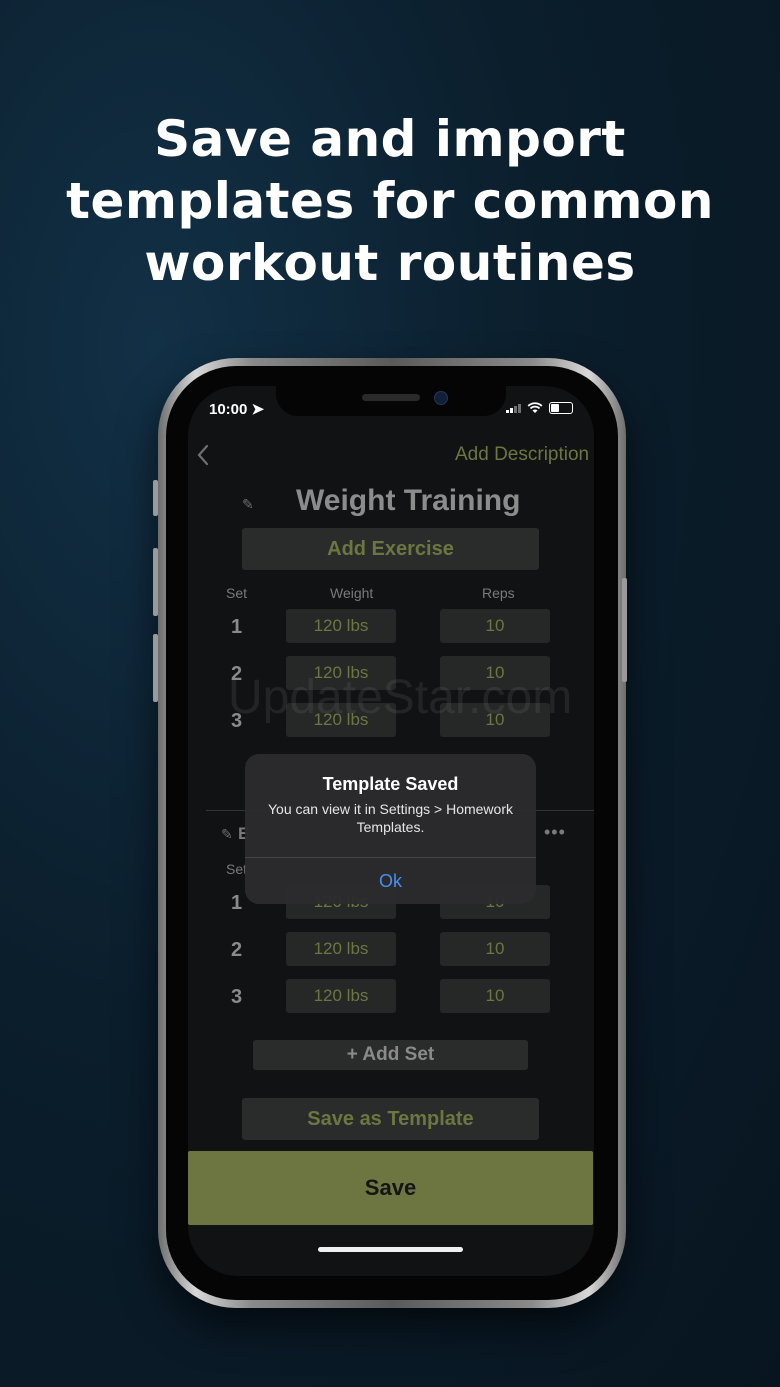 This screenshot has width=780, height=1387. Describe the element at coordinates (390, 1119) in the screenshot. I see `save-as-template-button: Save as Template` at that location.